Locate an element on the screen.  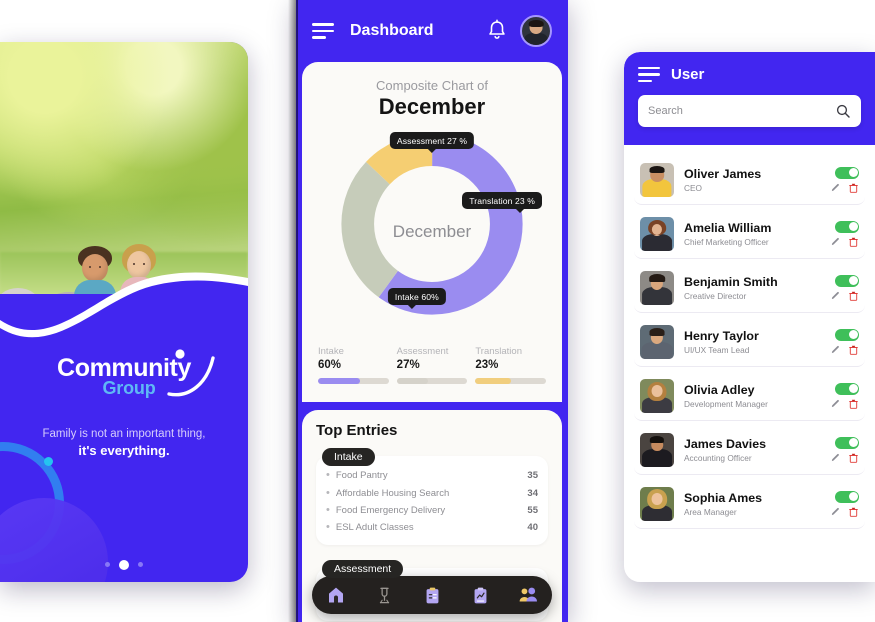
table-row: Oliver James CEO is located at coordinates (749, 180).